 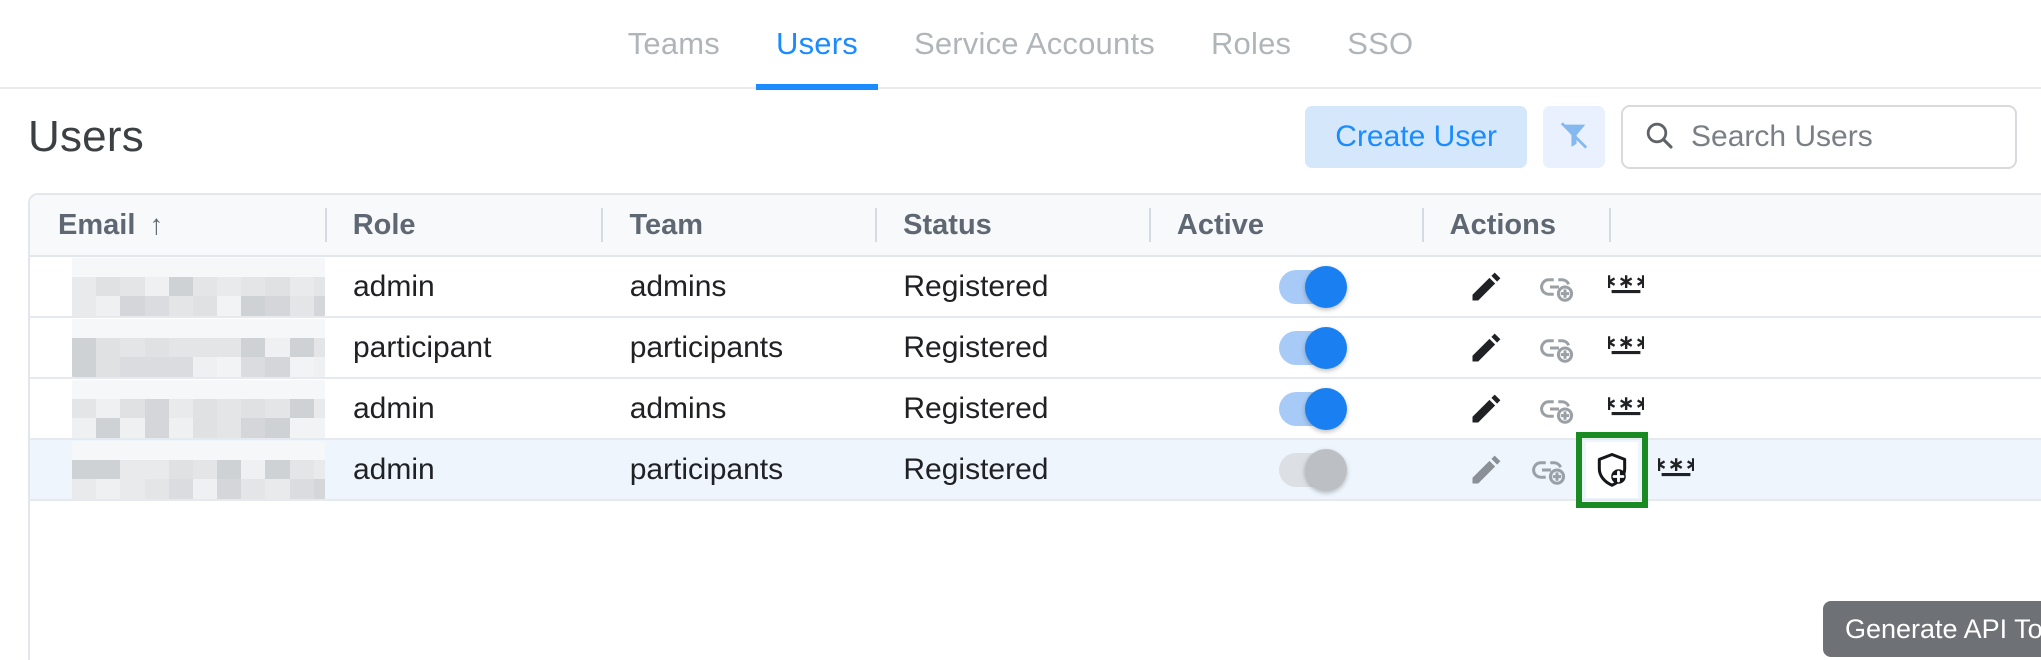 I want to click on table-row: admin participants Registered ∗, so click(x=1035, y=469).